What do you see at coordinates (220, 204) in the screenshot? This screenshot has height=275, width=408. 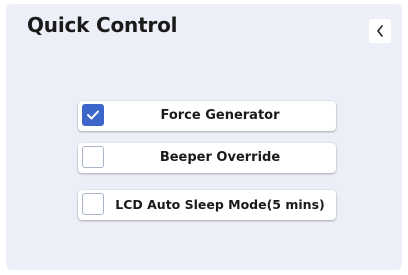 I see `option-label: LCD Auto Sleep Mode(5 mins)` at bounding box center [220, 204].